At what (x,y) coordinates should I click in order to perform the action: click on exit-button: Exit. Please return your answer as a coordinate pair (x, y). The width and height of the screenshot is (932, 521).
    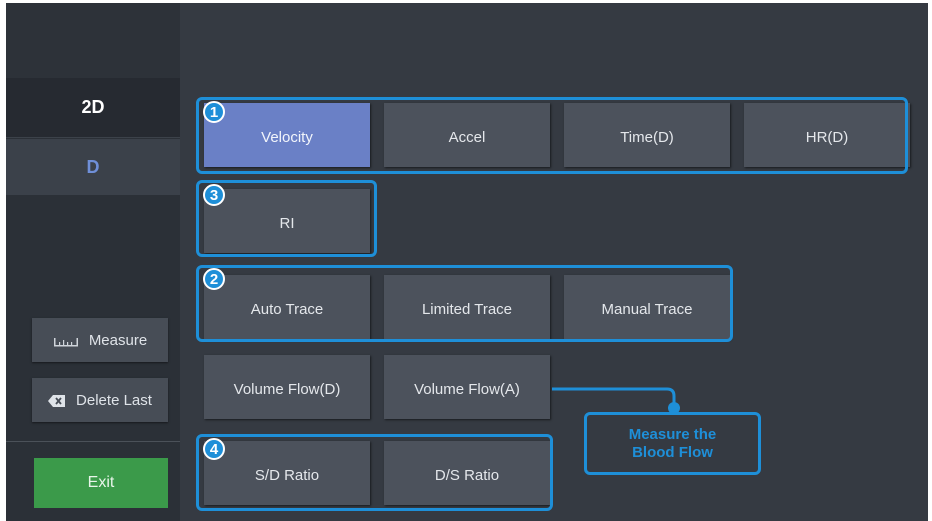
    Looking at the image, I should click on (101, 483).